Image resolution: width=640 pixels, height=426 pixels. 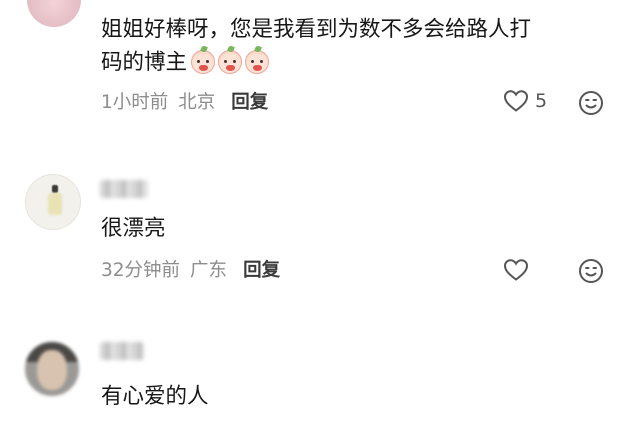 What do you see at coordinates (155, 396) in the screenshot?
I see `comment-text: 有心爱的人` at bounding box center [155, 396].